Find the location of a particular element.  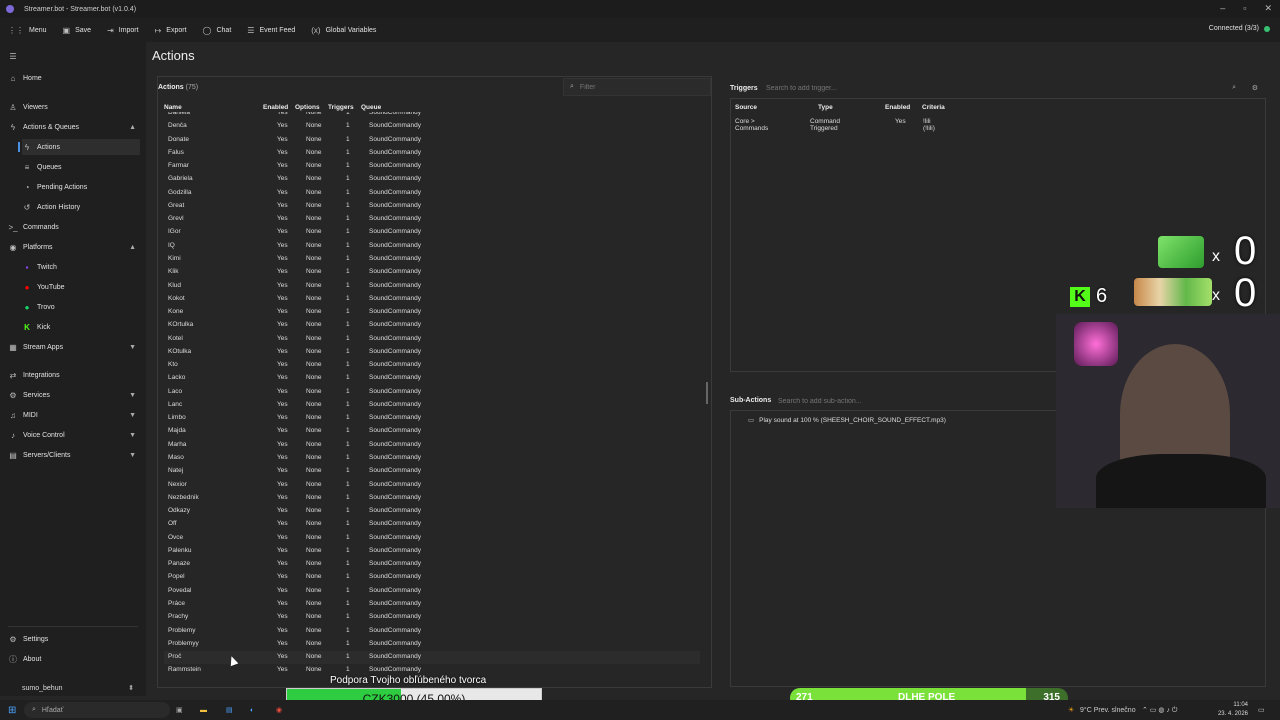

table-row: Denča Yes None 1 SoundCommandy is located at coordinates (432, 126).